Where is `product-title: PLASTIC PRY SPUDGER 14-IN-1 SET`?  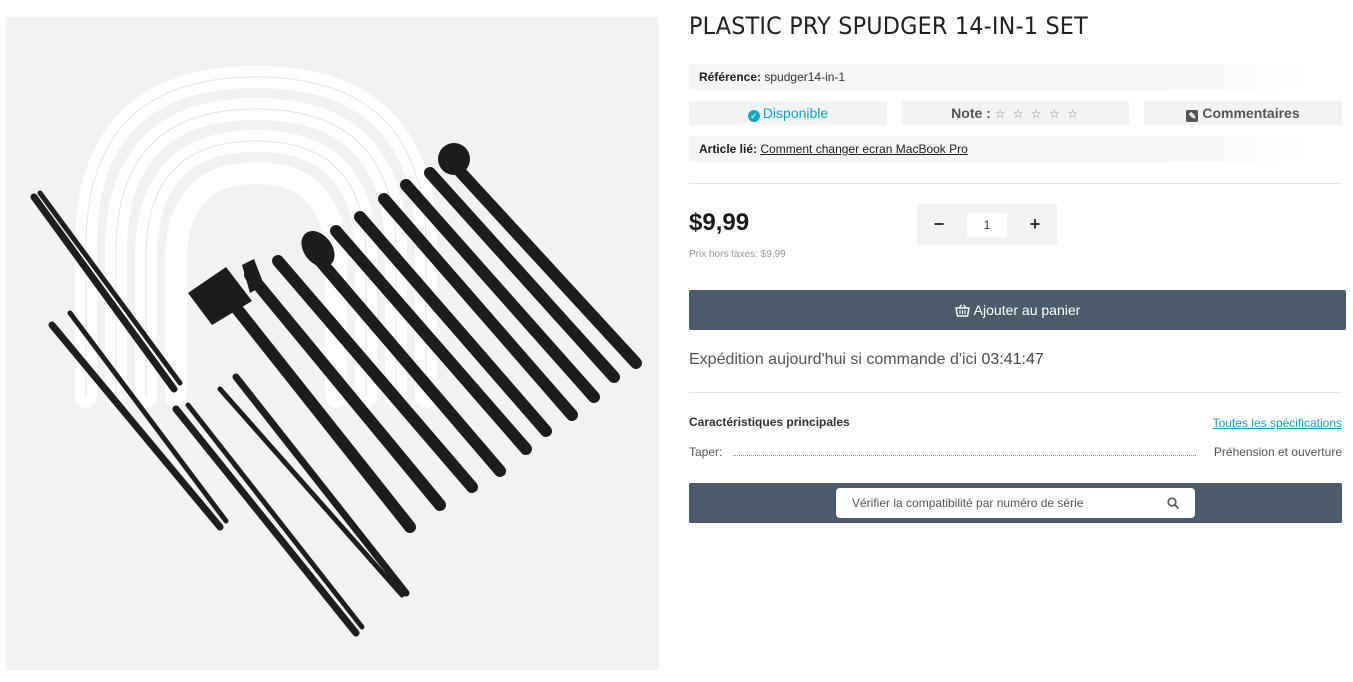
product-title: PLASTIC PRY SPUDGER 14-IN-1 SET is located at coordinates (888, 26).